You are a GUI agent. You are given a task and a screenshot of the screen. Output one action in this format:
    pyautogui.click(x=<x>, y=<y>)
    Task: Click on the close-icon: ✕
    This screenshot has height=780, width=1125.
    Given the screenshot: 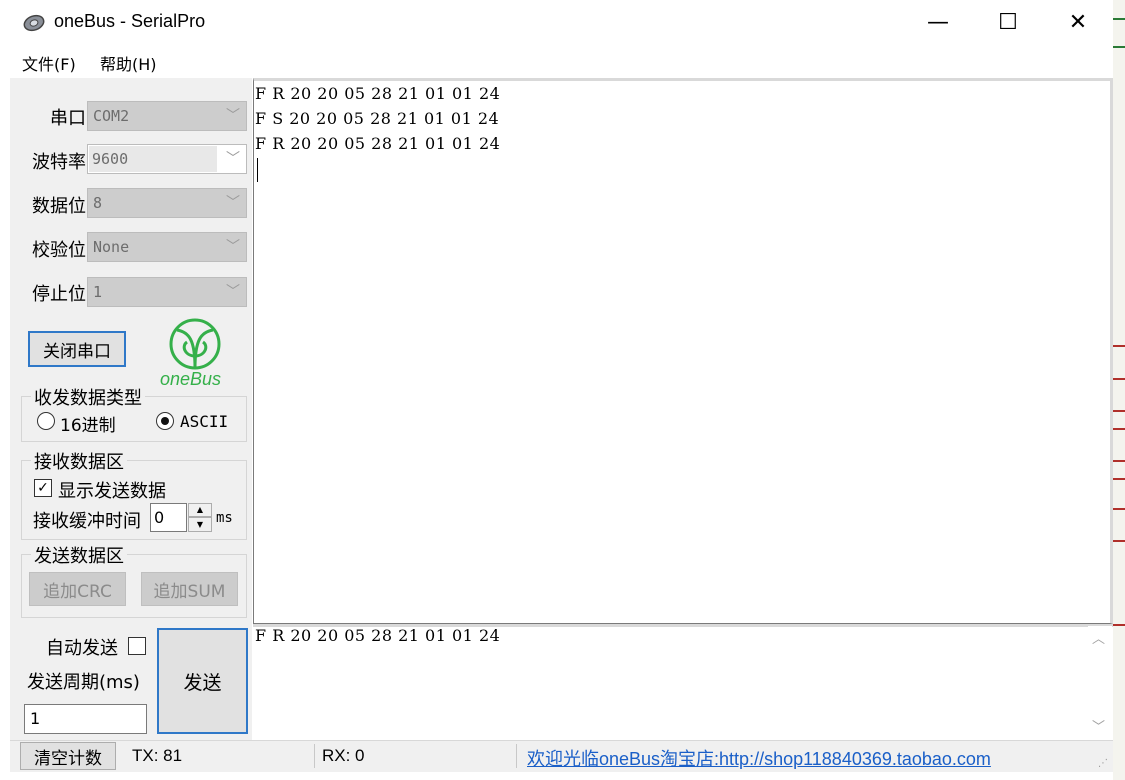 What is the action you would take?
    pyautogui.click(x=1078, y=22)
    